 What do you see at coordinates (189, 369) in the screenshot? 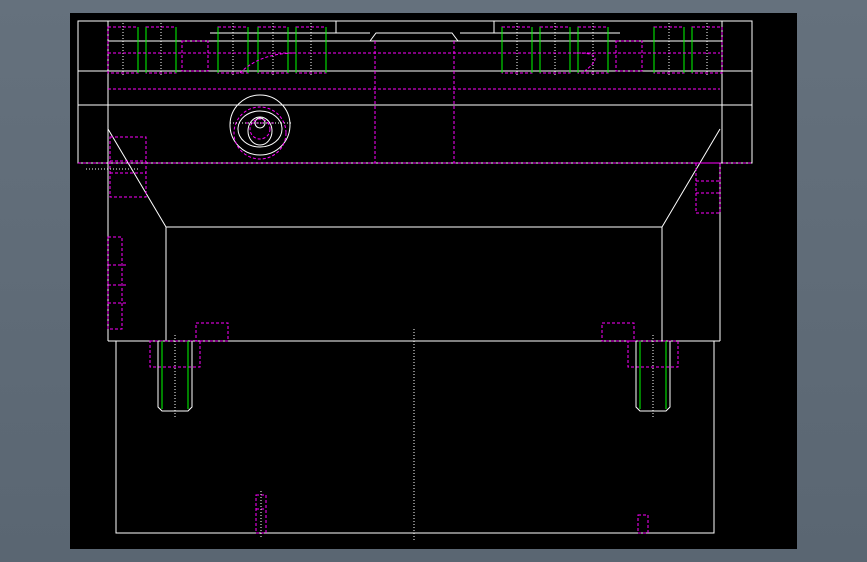
I see `guide-pin-left` at bounding box center [189, 369].